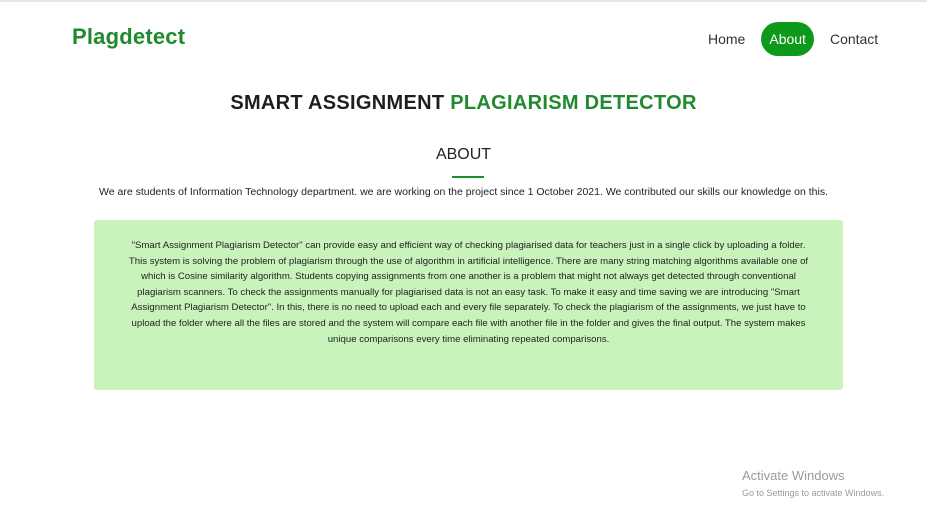 This screenshot has height=522, width=927. I want to click on nav-contact-link: Contact, so click(854, 39).